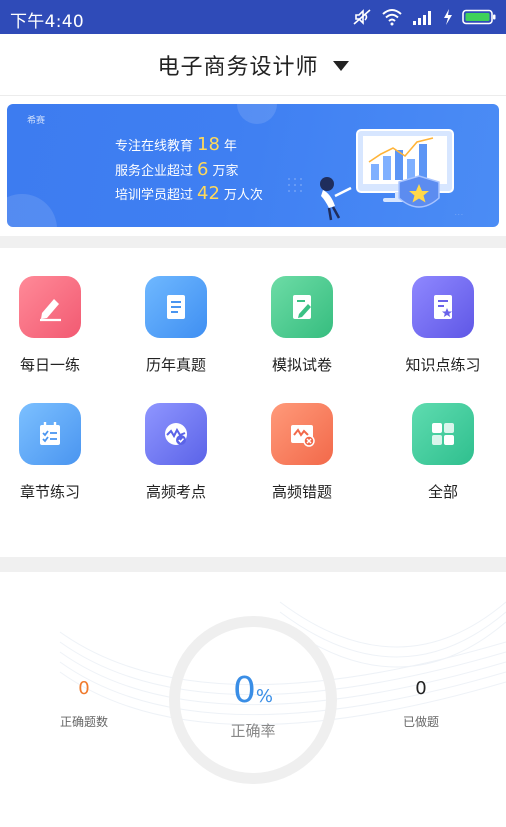 The width and height of the screenshot is (506, 827). What do you see at coordinates (176, 434) in the screenshot?
I see `wave-check-icon` at bounding box center [176, 434].